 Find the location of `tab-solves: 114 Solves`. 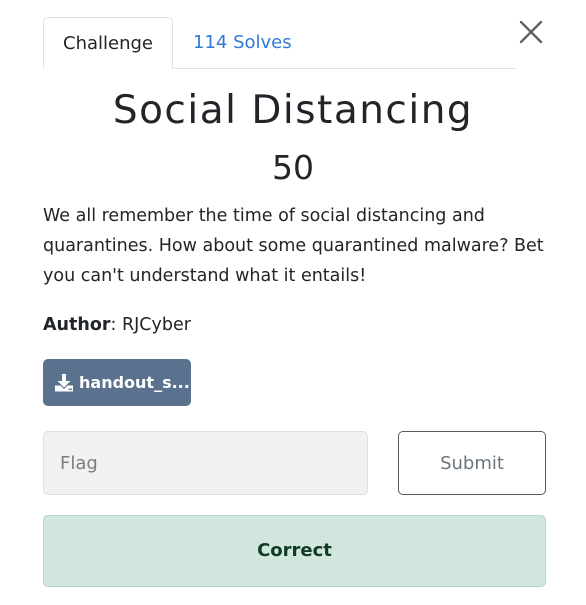

tab-solves: 114 Solves is located at coordinates (242, 42).